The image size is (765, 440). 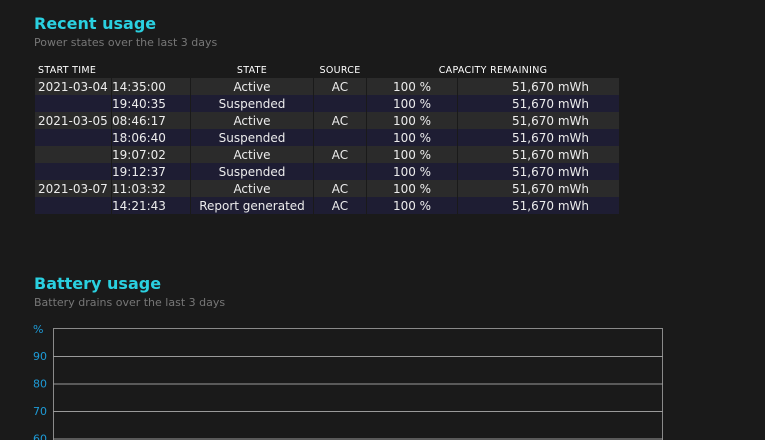 What do you see at coordinates (252, 70) in the screenshot?
I see `column-header-state: STATE` at bounding box center [252, 70].